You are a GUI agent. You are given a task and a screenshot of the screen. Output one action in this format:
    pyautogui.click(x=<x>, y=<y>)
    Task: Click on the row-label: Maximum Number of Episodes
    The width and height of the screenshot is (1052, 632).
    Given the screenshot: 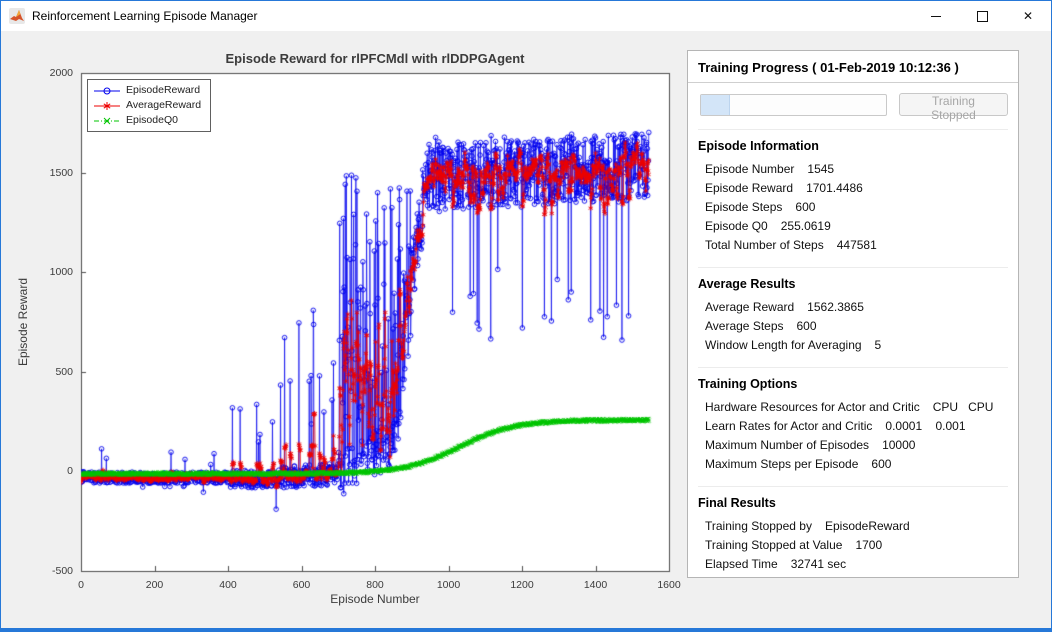 What is the action you would take?
    pyautogui.click(x=787, y=444)
    